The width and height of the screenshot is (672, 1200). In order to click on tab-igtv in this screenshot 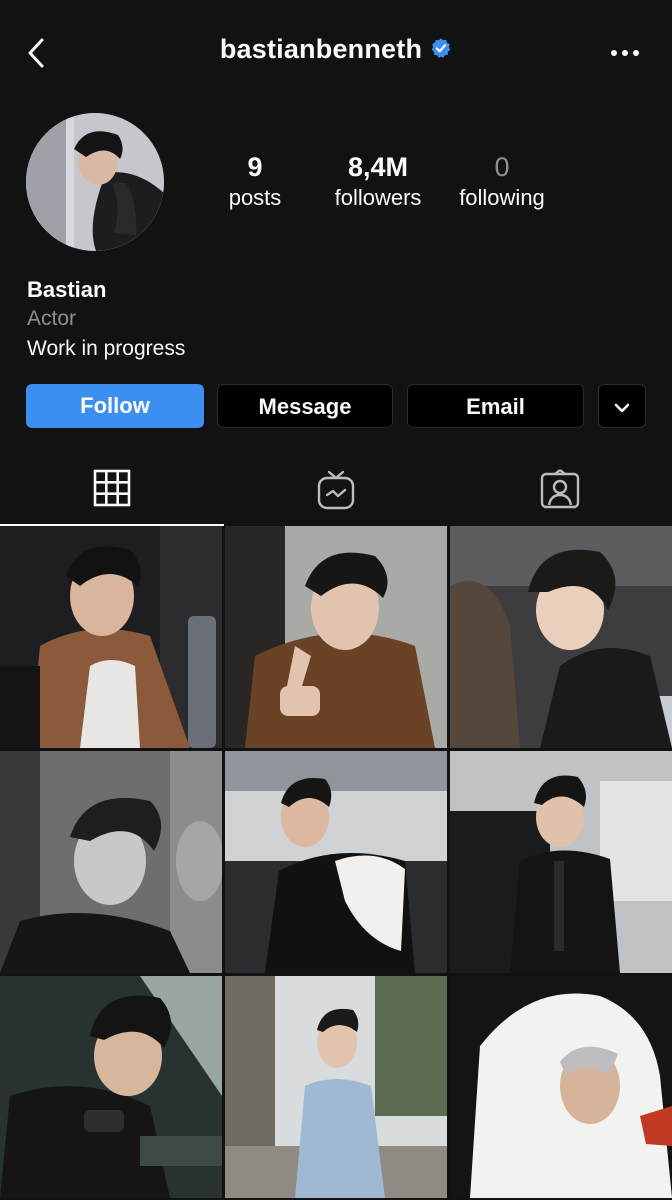, I will do `click(336, 489)`.